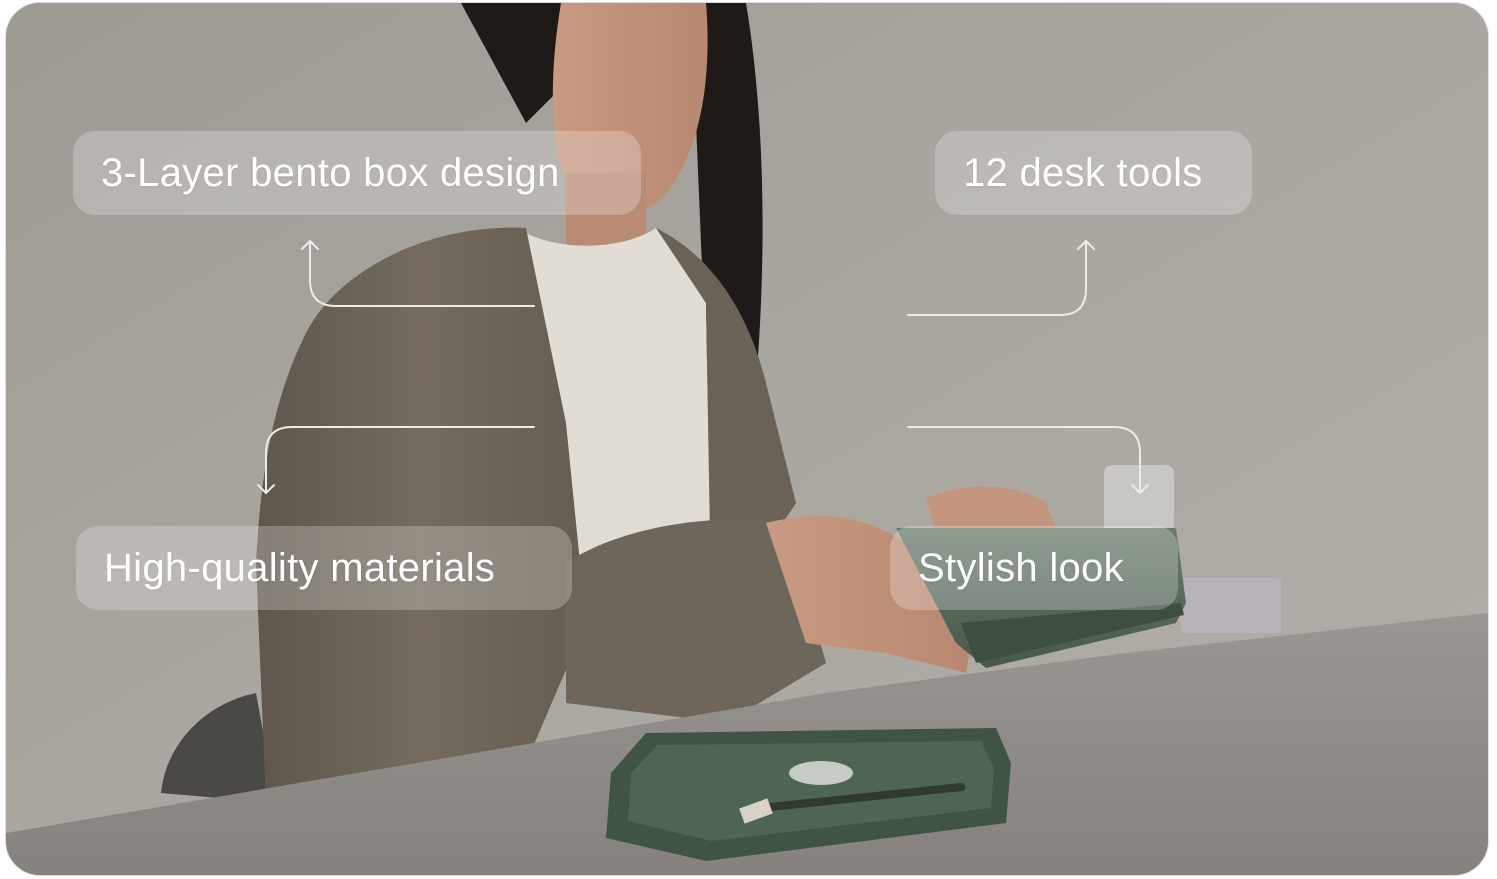 The height and width of the screenshot is (879, 1497). What do you see at coordinates (1093, 173) in the screenshot?
I see `feature-label-desk-tools: 12 desk tools` at bounding box center [1093, 173].